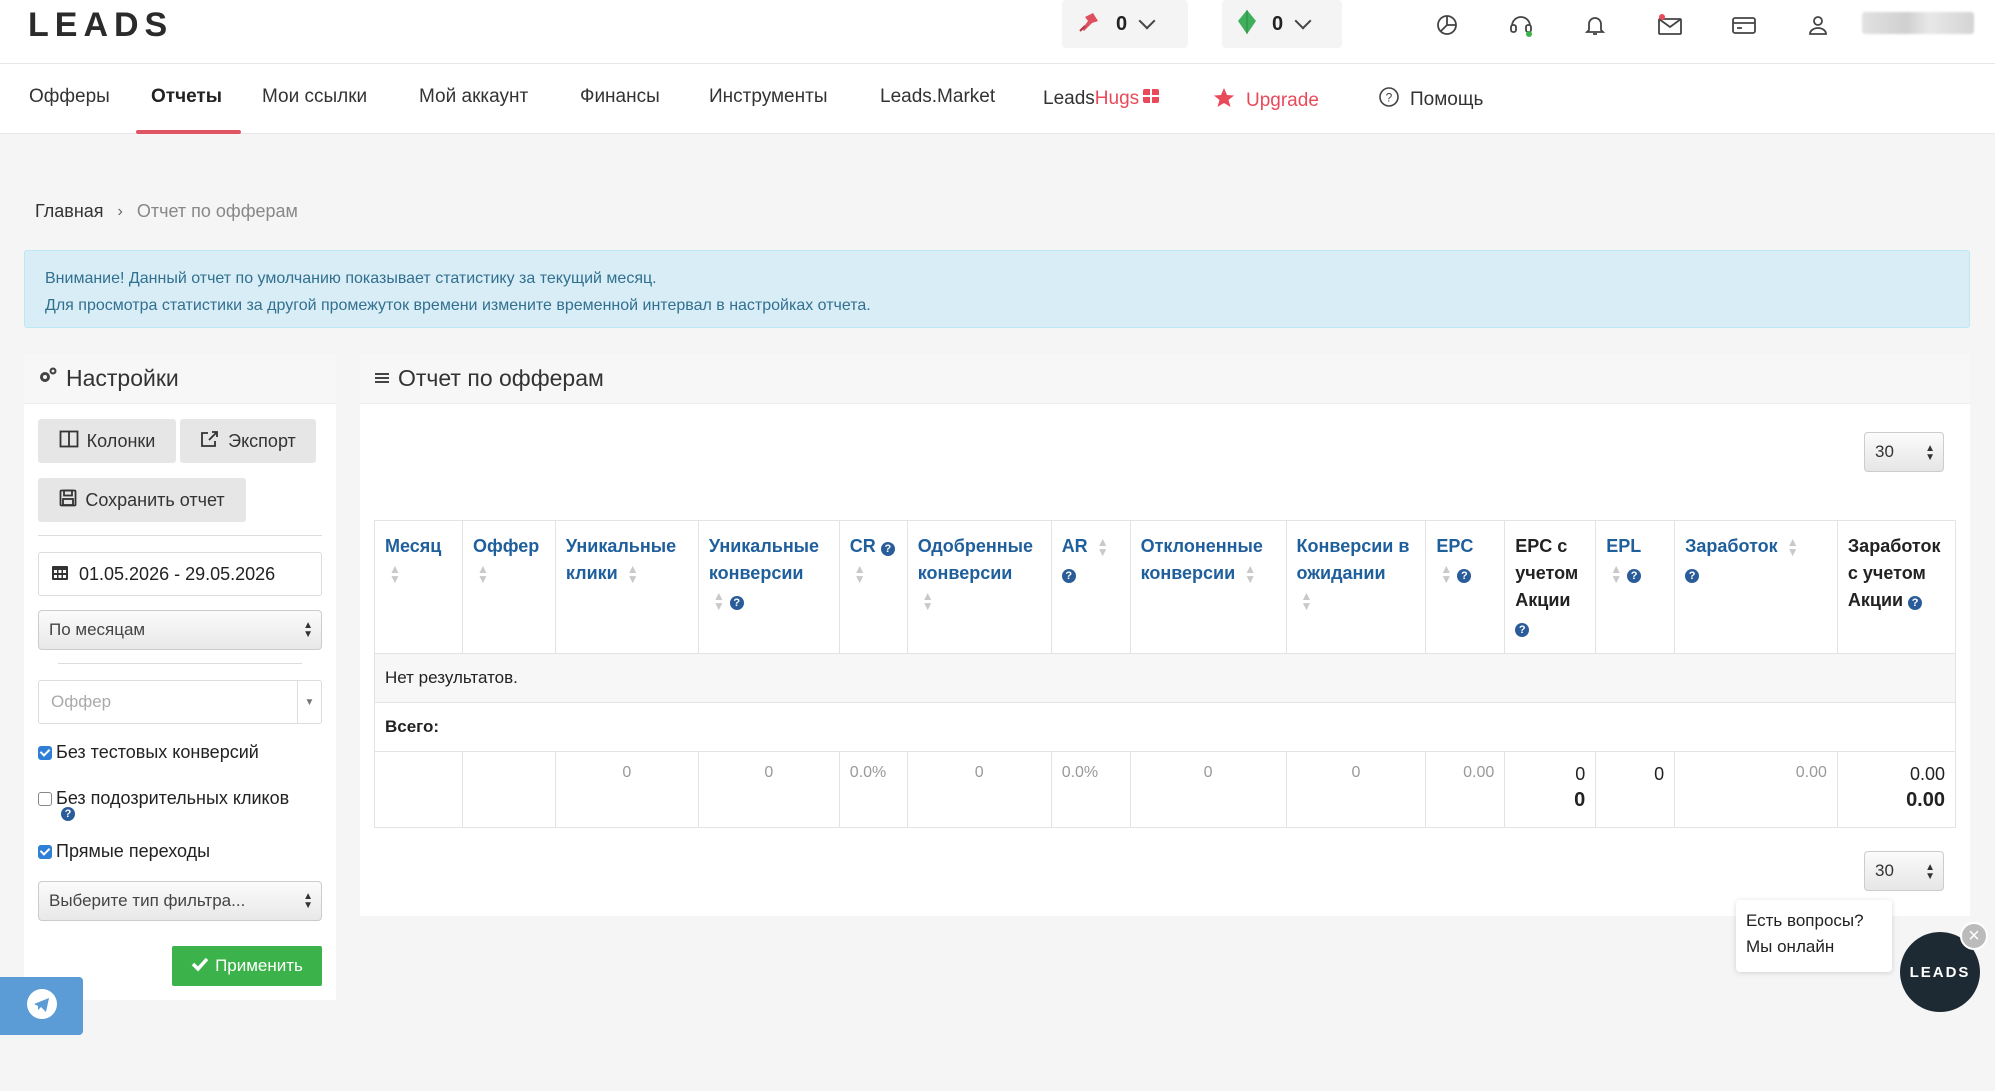  Describe the element at coordinates (1102, 99) in the screenshot. I see `nav-leads-hugs: Leads Hugs` at that location.